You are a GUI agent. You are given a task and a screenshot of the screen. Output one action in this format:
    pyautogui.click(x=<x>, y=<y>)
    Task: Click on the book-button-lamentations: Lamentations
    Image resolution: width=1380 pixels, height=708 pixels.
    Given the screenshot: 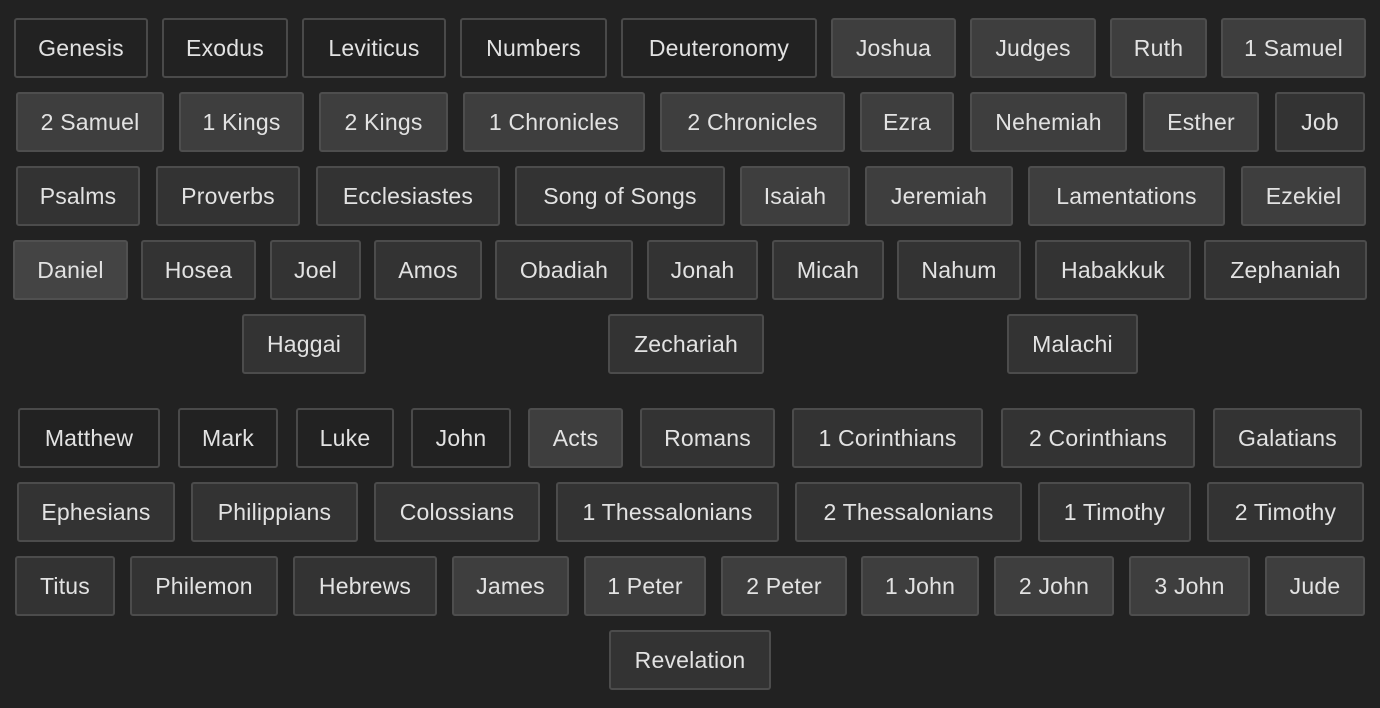 What is the action you would take?
    pyautogui.click(x=1126, y=196)
    